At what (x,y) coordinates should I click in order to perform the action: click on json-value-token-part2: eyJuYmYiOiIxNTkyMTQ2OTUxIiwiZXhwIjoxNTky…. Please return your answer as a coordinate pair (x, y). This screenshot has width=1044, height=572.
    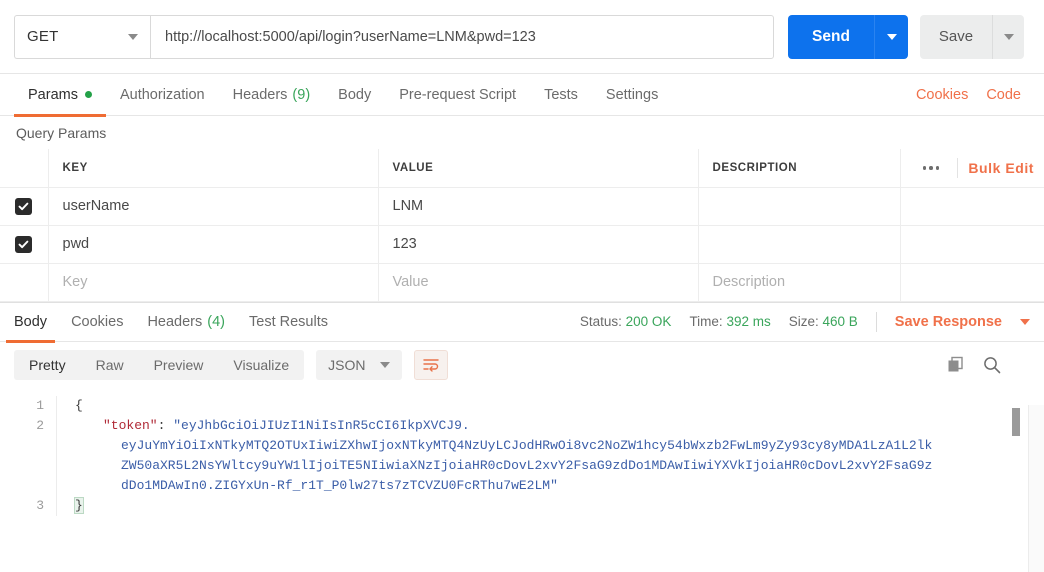
    Looking at the image, I should click on (550, 445).